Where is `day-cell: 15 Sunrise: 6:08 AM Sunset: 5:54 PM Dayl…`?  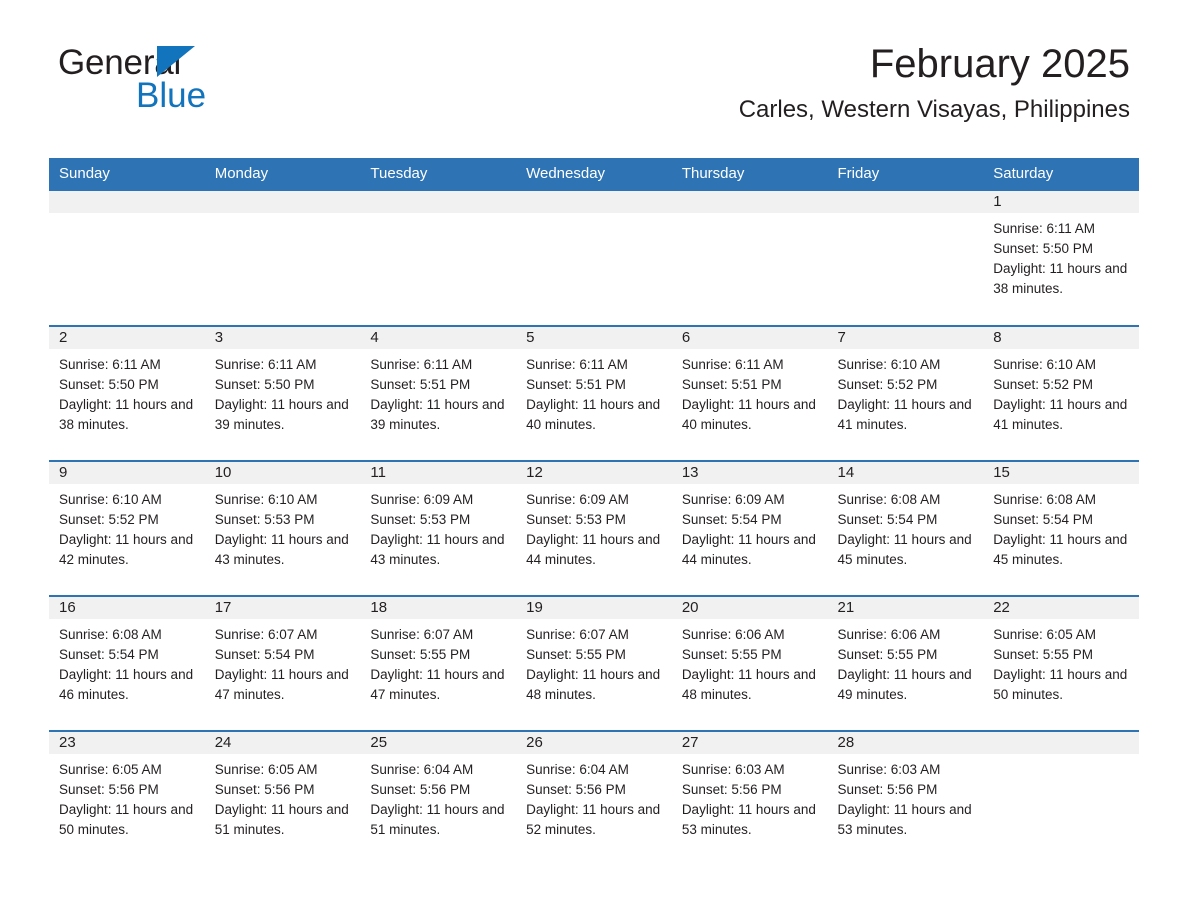
day-cell: 15 Sunrise: 6:08 AM Sunset: 5:54 PM Dayl… is located at coordinates (1061, 528).